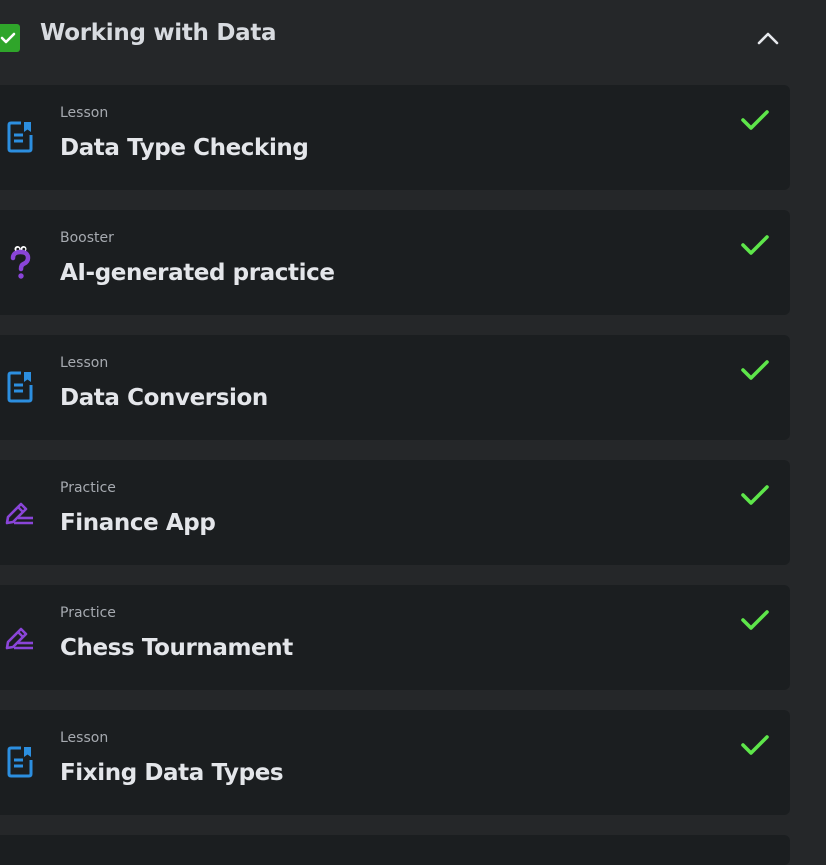 The height and width of the screenshot is (865, 826). I want to click on item-kind: Booster, so click(87, 238).